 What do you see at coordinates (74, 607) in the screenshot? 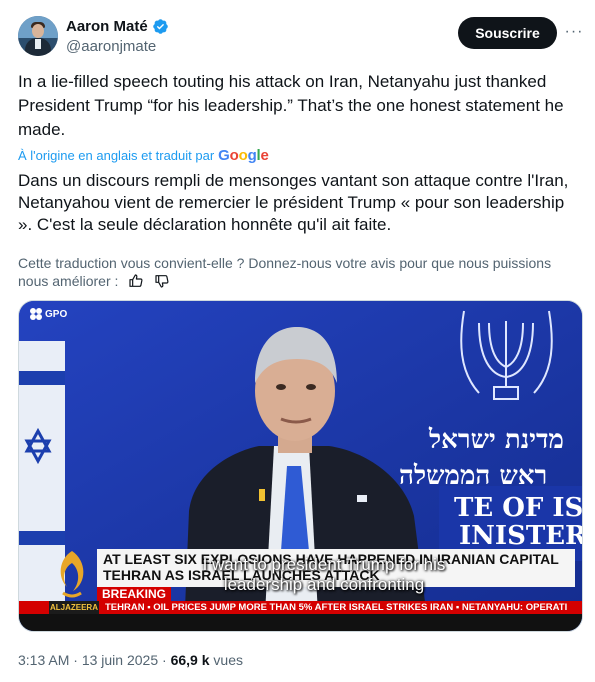
I see `channel-label: ALJAZEERA` at bounding box center [74, 607].